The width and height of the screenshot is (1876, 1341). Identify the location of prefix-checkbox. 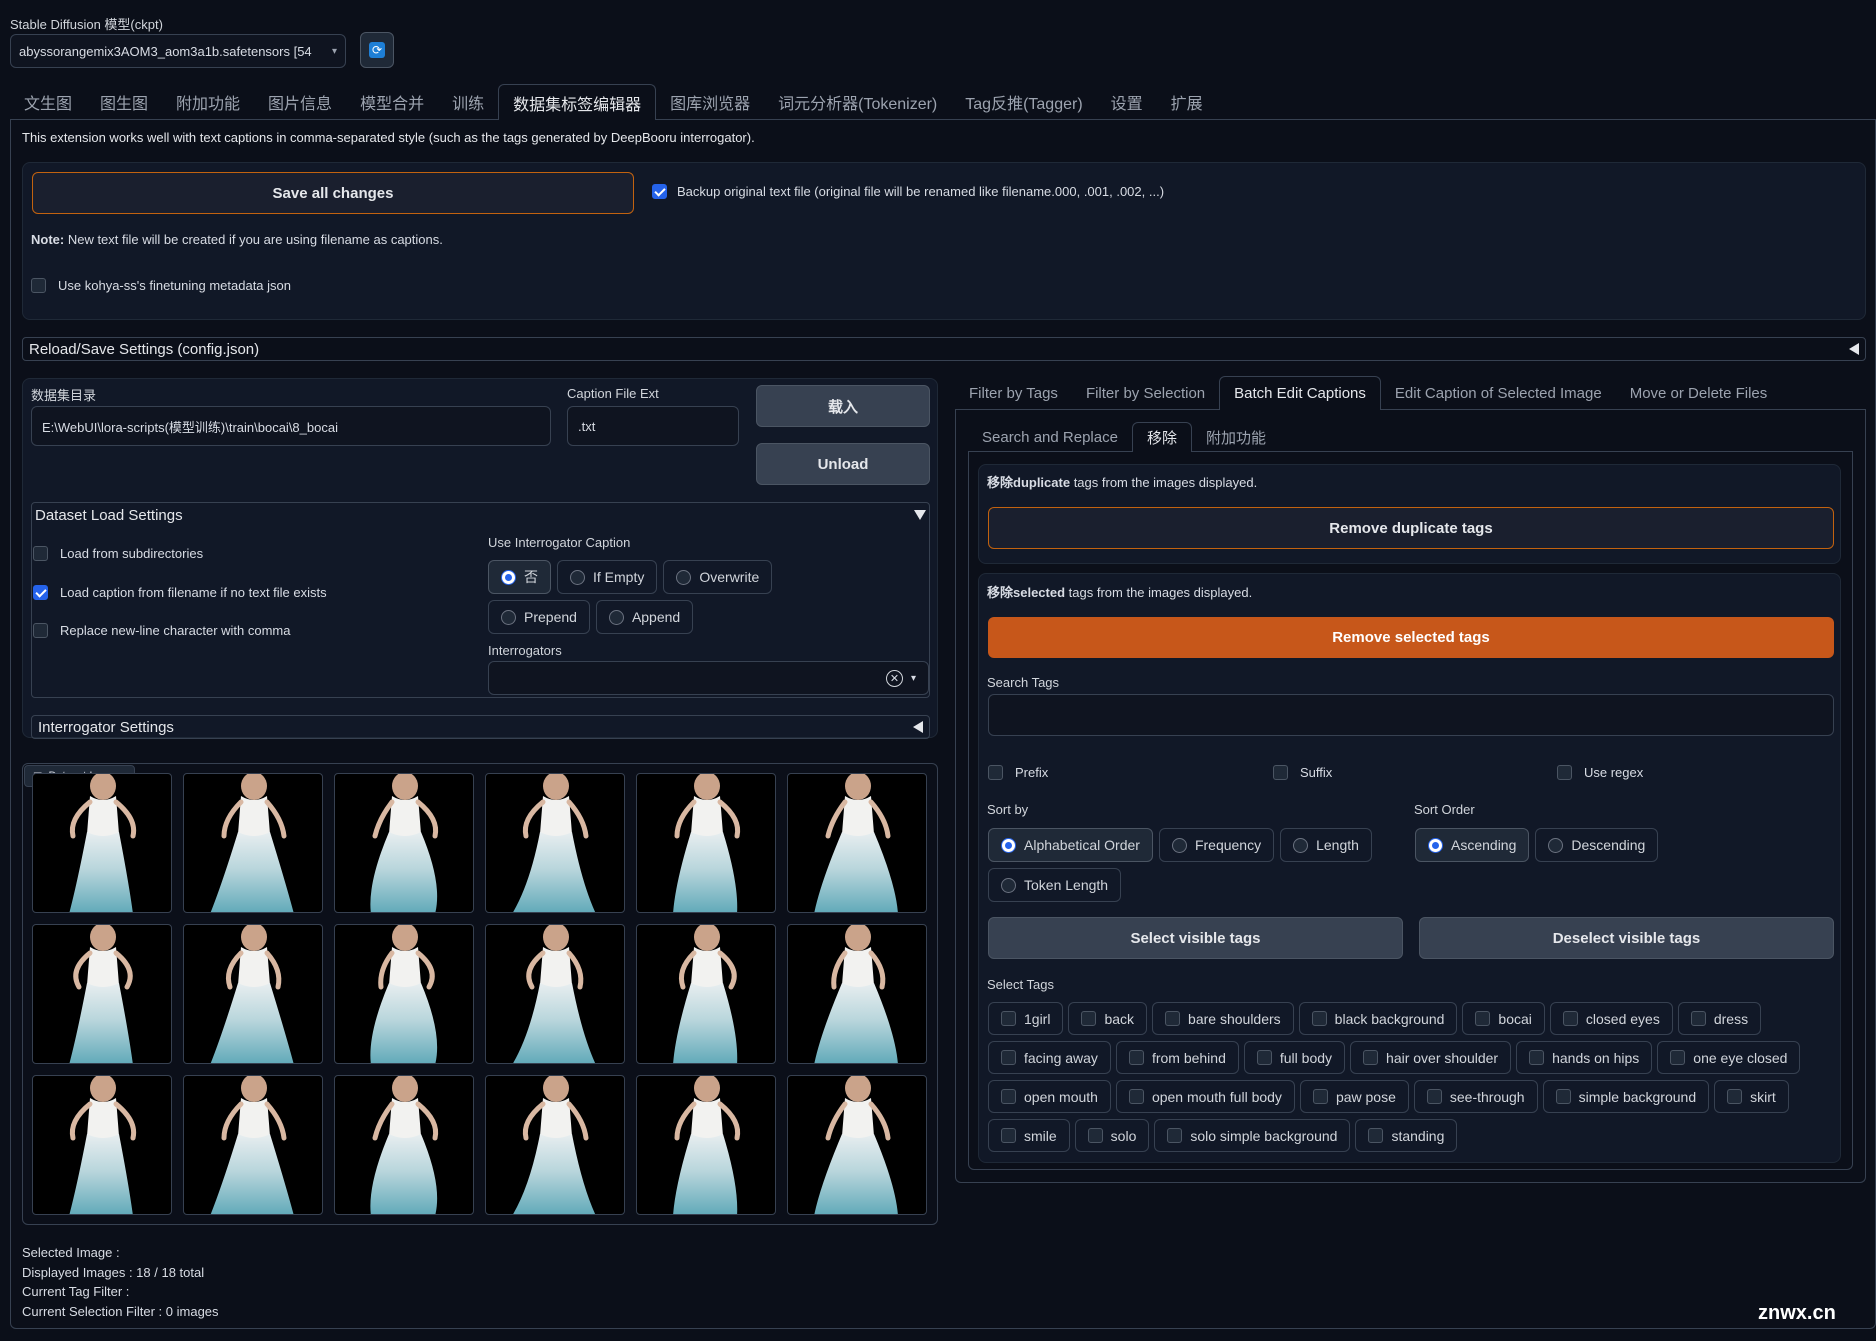
(995, 772).